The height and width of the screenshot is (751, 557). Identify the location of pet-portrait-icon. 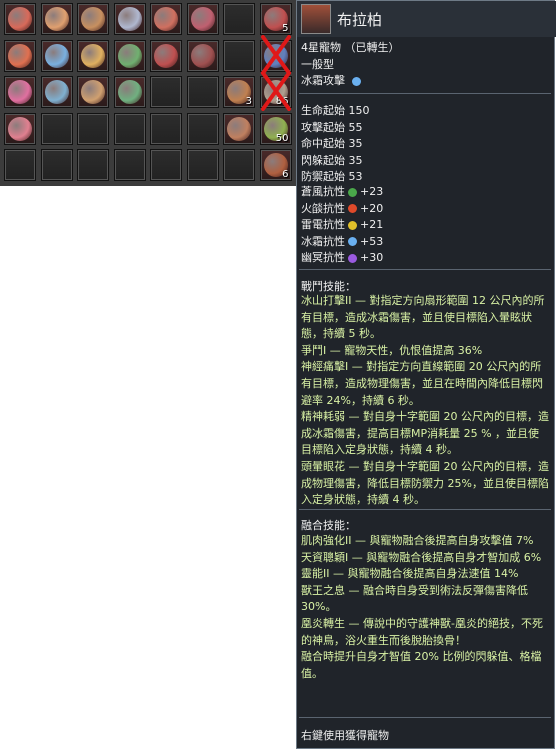
(316, 19).